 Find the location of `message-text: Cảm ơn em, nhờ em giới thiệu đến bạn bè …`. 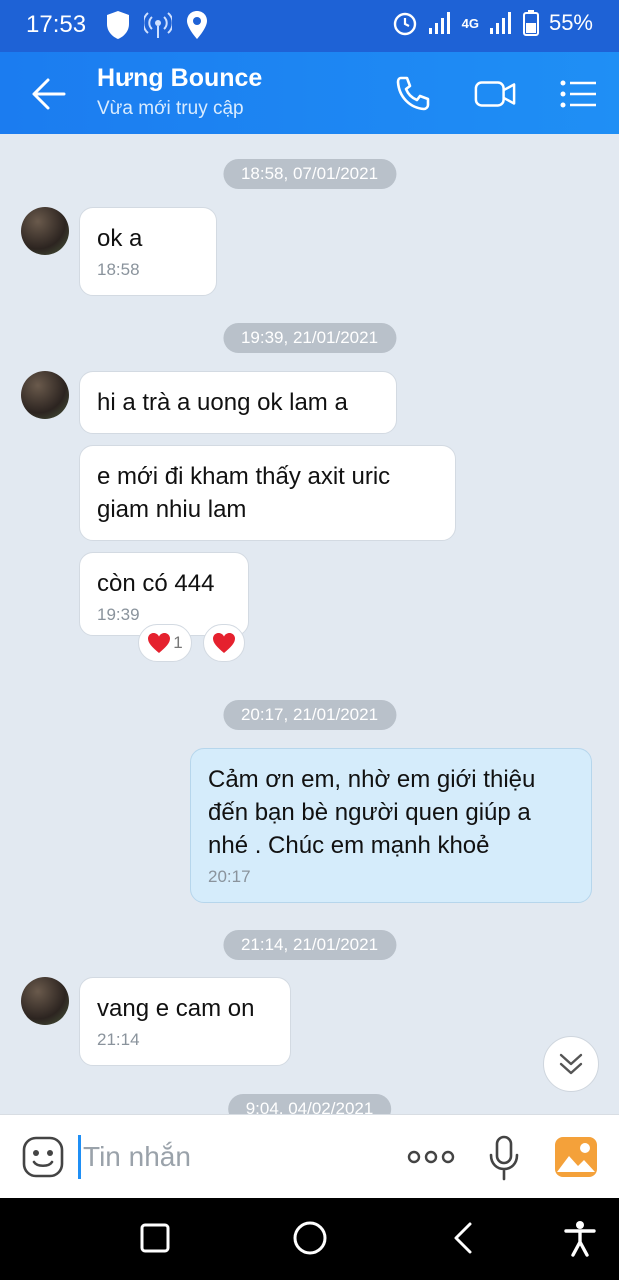

message-text: Cảm ơn em, nhờ em giới thiệu đến bạn bè … is located at coordinates (372, 812).